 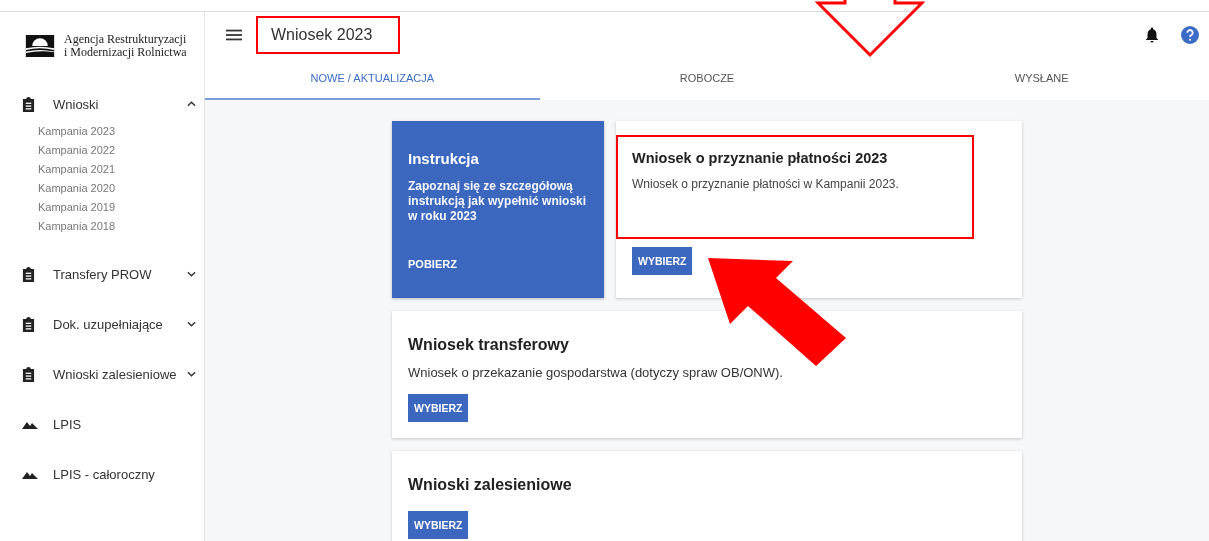 What do you see at coordinates (102, 424) in the screenshot?
I see `sidebar-item: LPIS` at bounding box center [102, 424].